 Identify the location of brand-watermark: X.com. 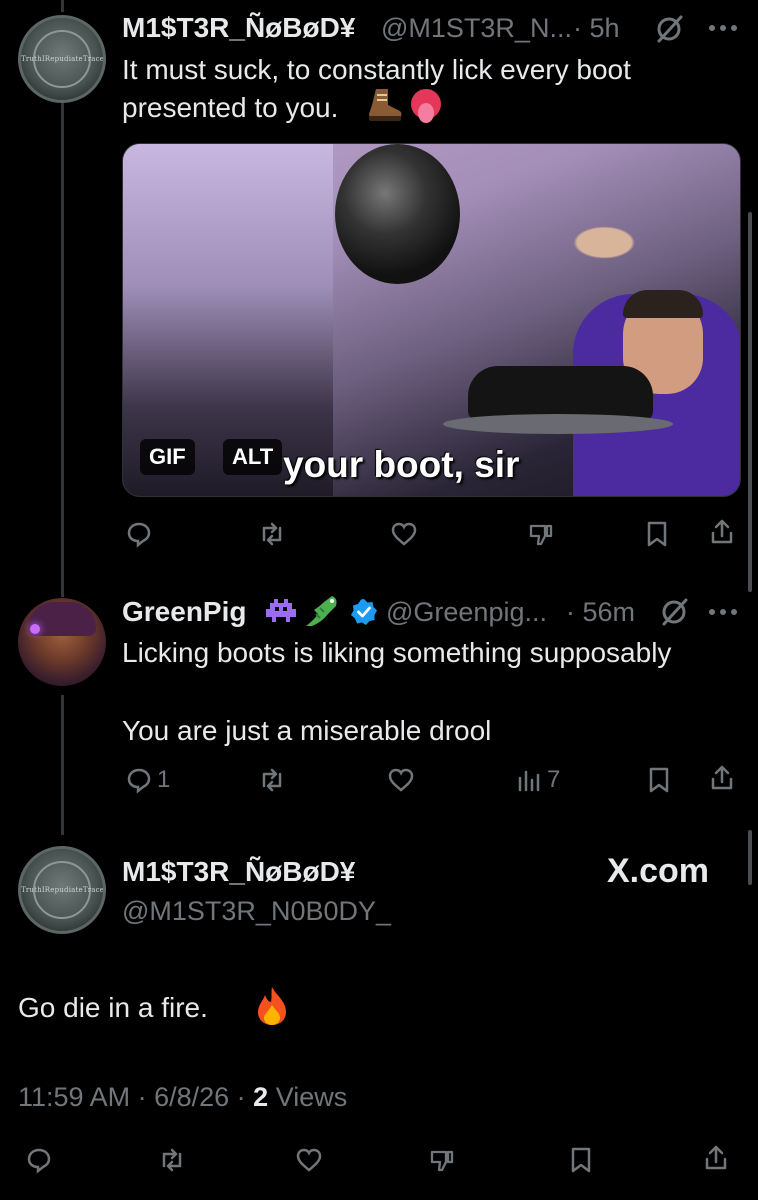
(658, 871).